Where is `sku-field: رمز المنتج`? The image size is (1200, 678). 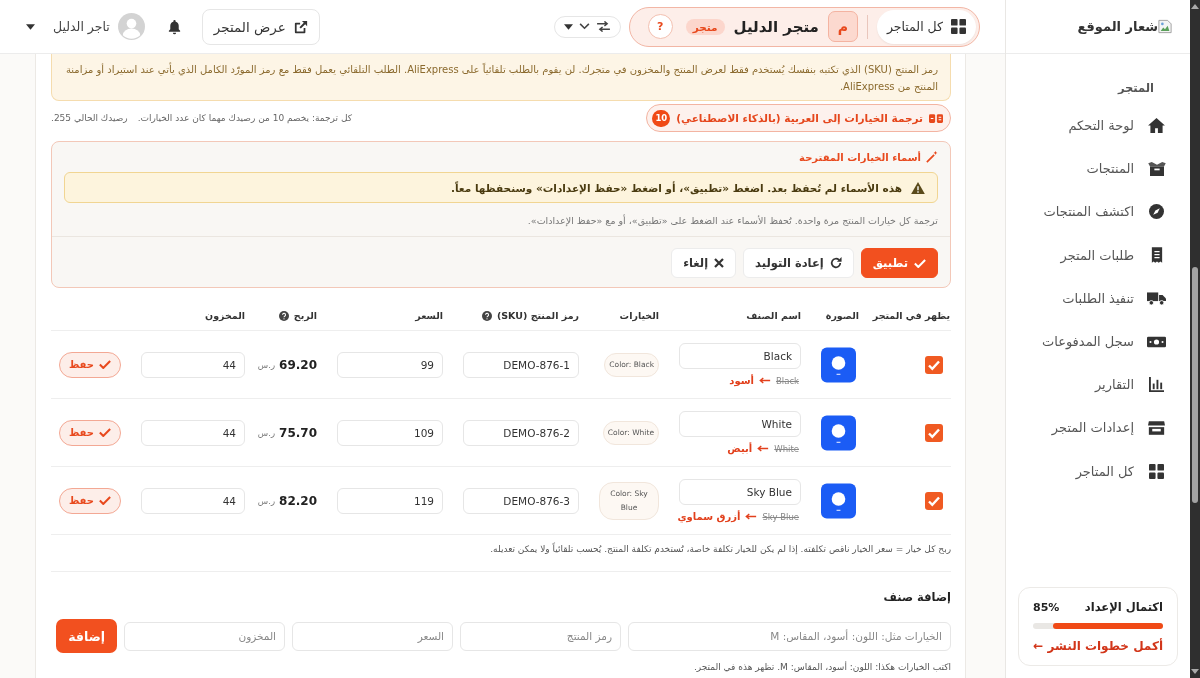 sku-field: رمز المنتج is located at coordinates (540, 636).